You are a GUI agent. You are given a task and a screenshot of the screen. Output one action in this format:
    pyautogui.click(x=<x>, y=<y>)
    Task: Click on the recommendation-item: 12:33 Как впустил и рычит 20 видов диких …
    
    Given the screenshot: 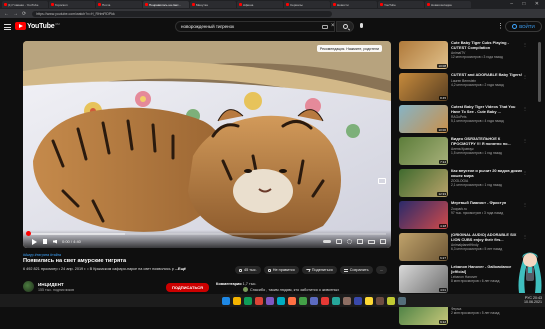 What is the action you would take?
    pyautogui.click(x=463, y=184)
    